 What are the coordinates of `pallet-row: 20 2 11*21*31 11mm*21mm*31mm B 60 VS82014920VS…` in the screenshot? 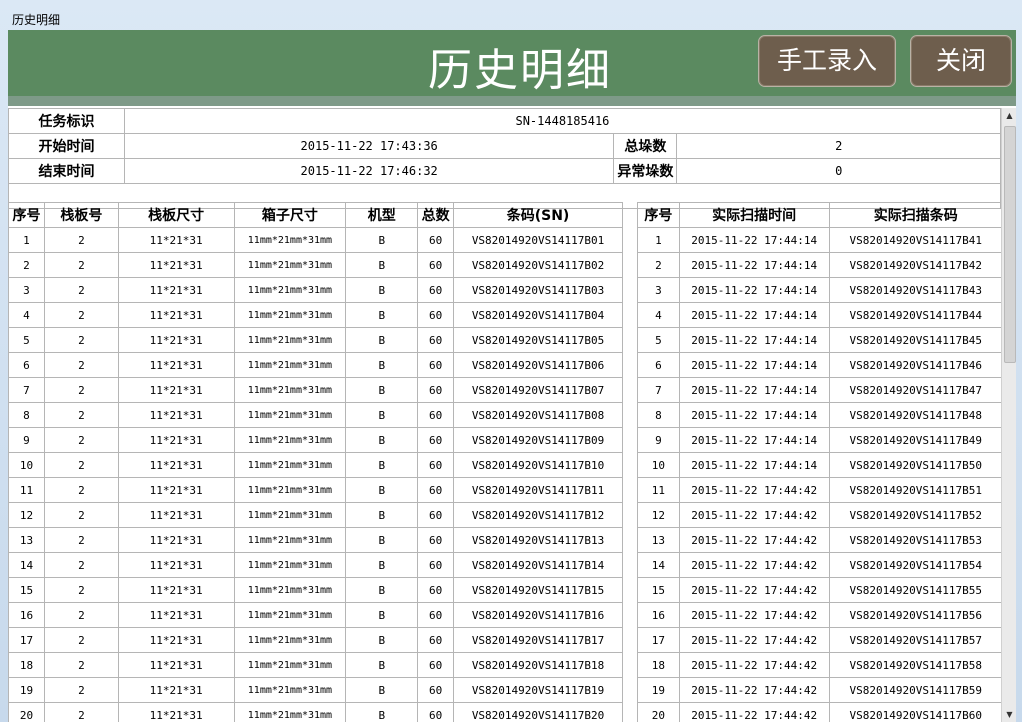 It's located at (315, 712).